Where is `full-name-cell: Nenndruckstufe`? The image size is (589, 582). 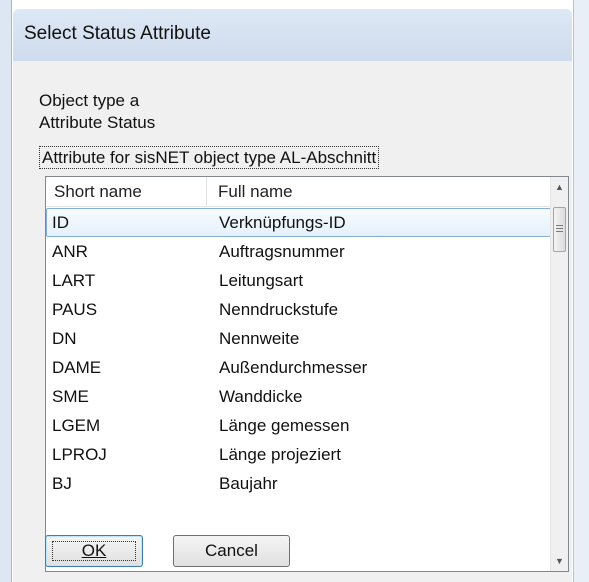
full-name-cell: Nenndruckstufe is located at coordinates (279, 309).